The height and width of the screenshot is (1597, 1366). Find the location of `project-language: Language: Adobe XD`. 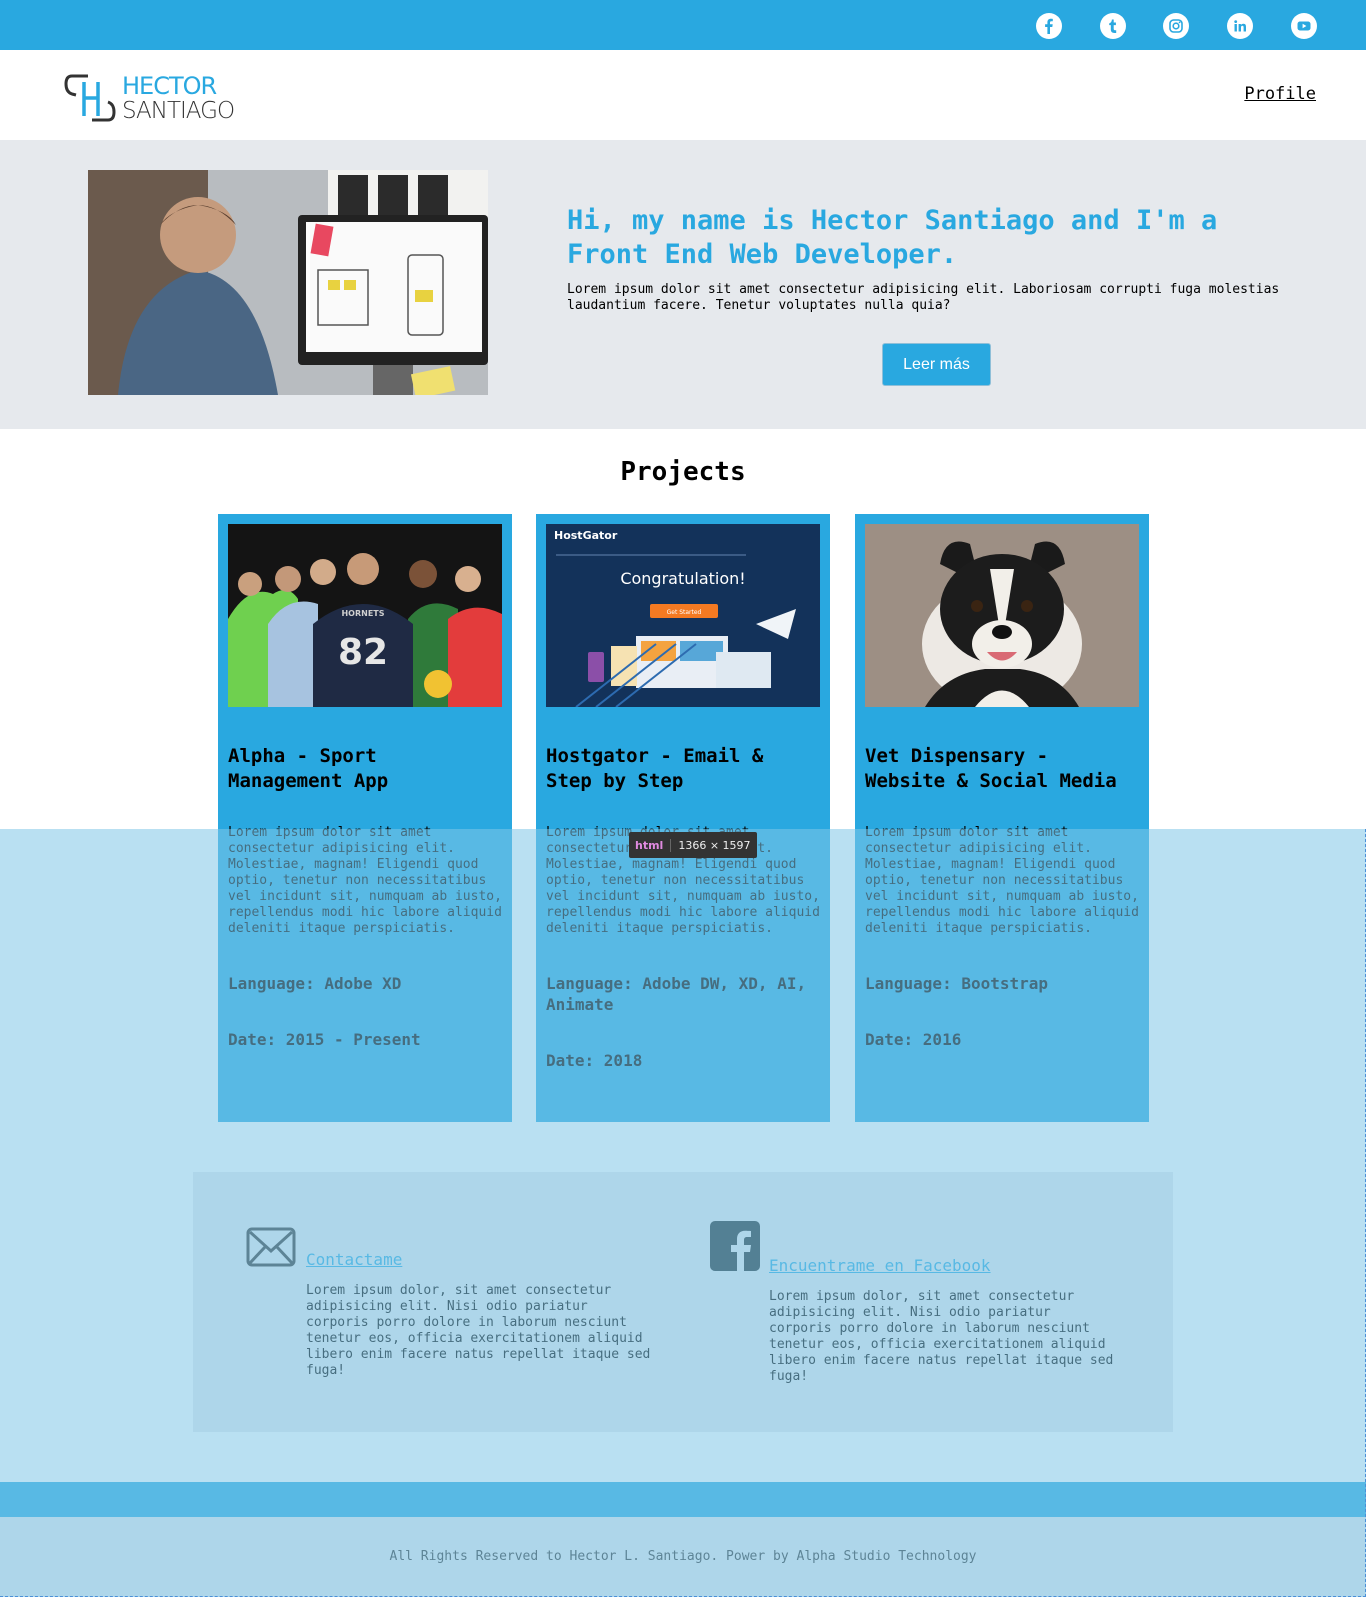

project-language: Language: Adobe XD is located at coordinates (315, 983).